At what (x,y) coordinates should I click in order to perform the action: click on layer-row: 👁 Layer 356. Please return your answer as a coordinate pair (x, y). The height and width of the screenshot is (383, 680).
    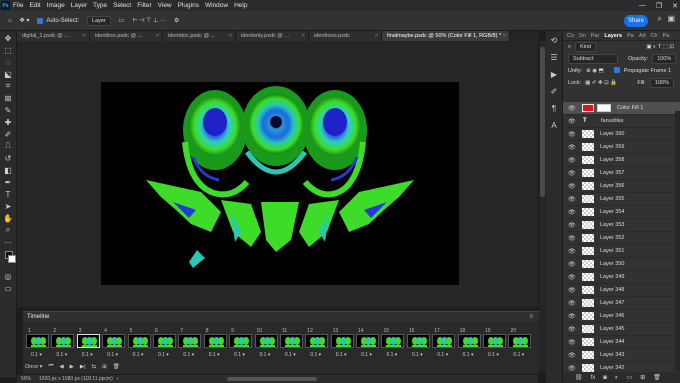
    Looking at the image, I should click on (621, 186).